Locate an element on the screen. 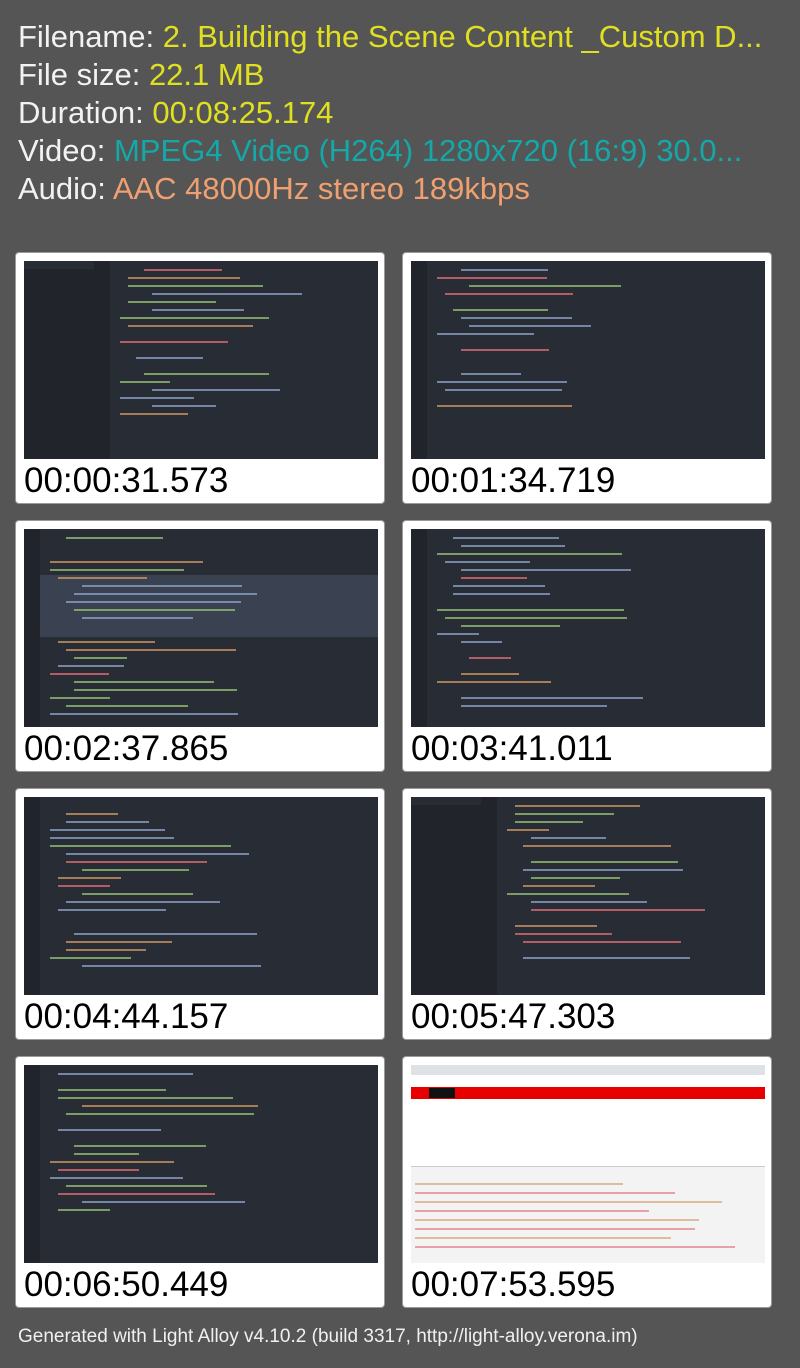 This screenshot has height=1368, width=800. thumbnail-card: 00:04:44.157 is located at coordinates (200, 914).